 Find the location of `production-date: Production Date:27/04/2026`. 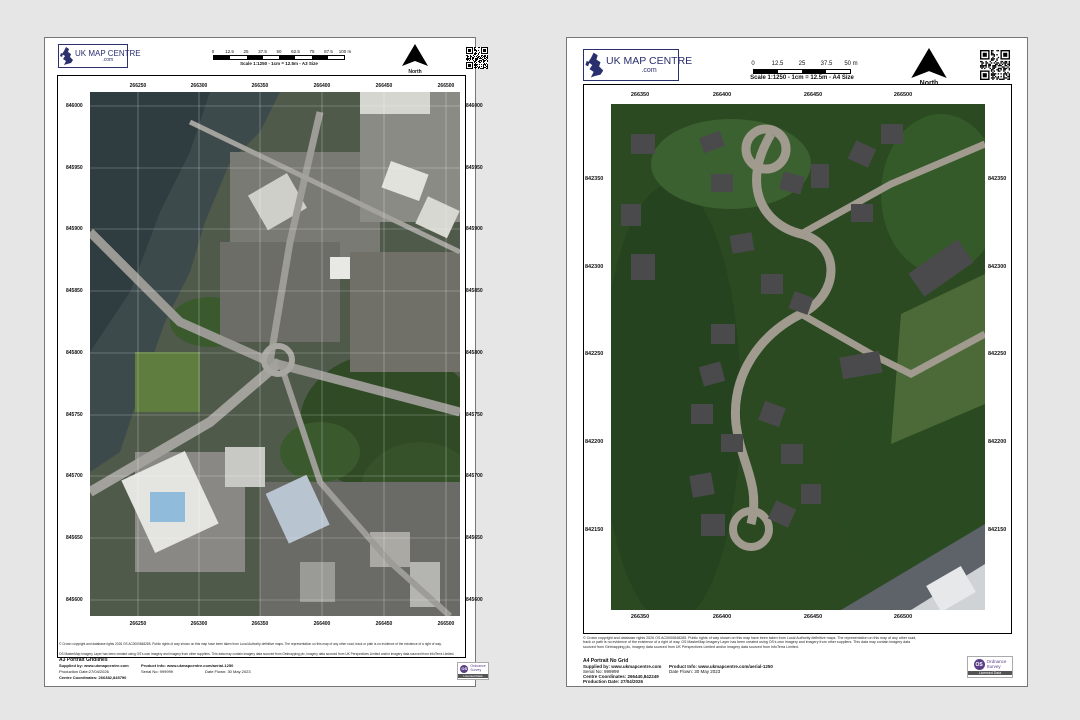

production-date: Production Date:27/04/2026 is located at coordinates (84, 671).